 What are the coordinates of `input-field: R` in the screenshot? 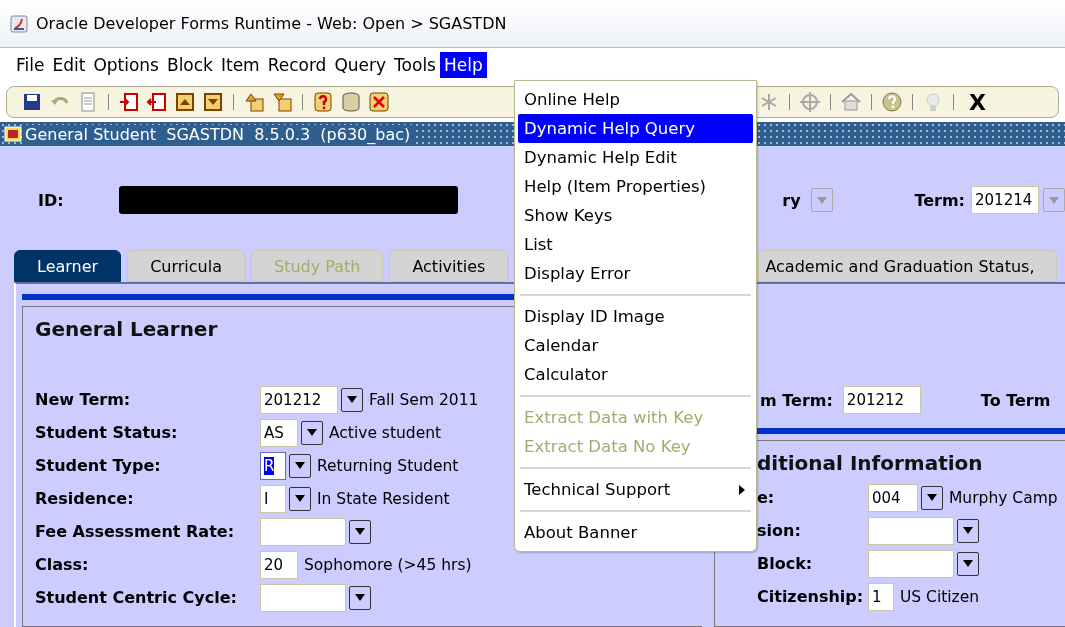 It's located at (273, 465).